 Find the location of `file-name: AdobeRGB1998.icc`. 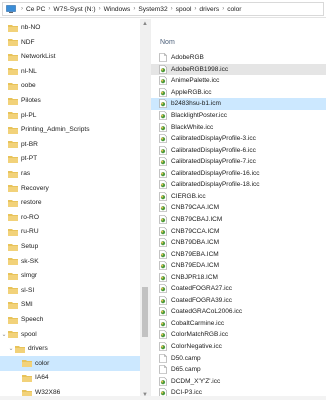

file-name: AdobeRGB1998.icc is located at coordinates (200, 69).